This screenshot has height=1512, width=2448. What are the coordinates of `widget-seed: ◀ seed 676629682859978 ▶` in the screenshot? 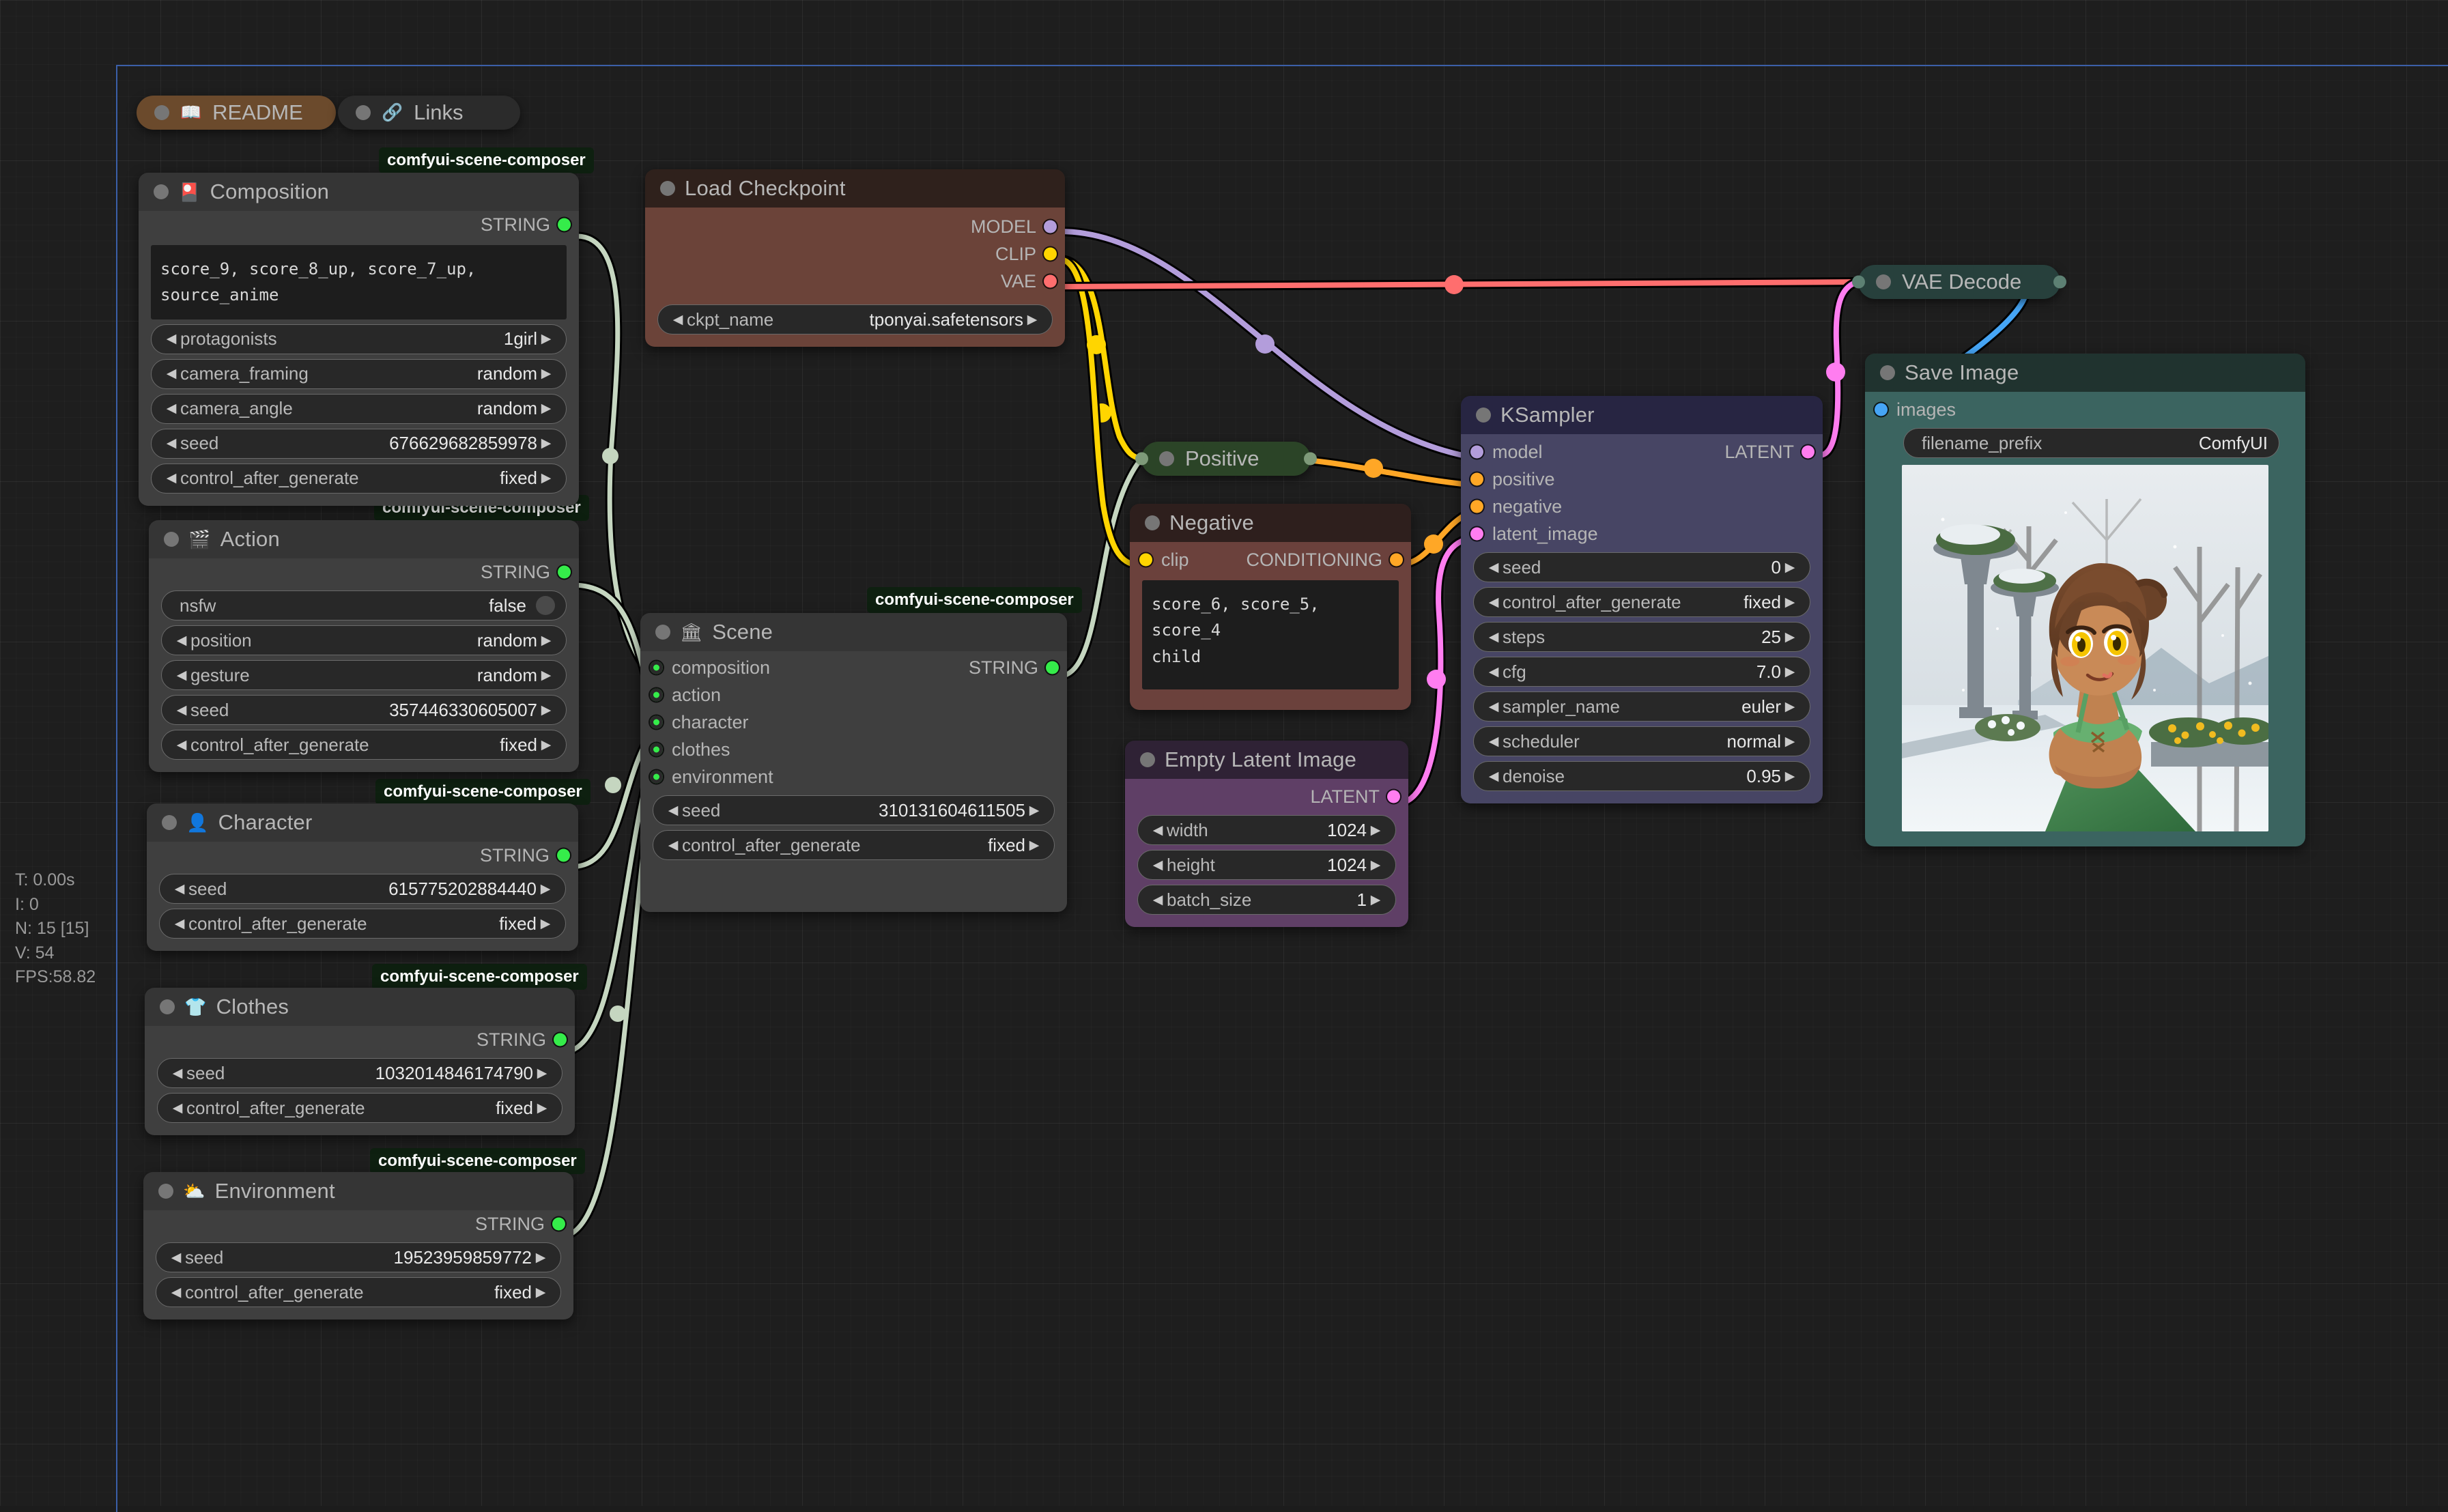 It's located at (359, 443).